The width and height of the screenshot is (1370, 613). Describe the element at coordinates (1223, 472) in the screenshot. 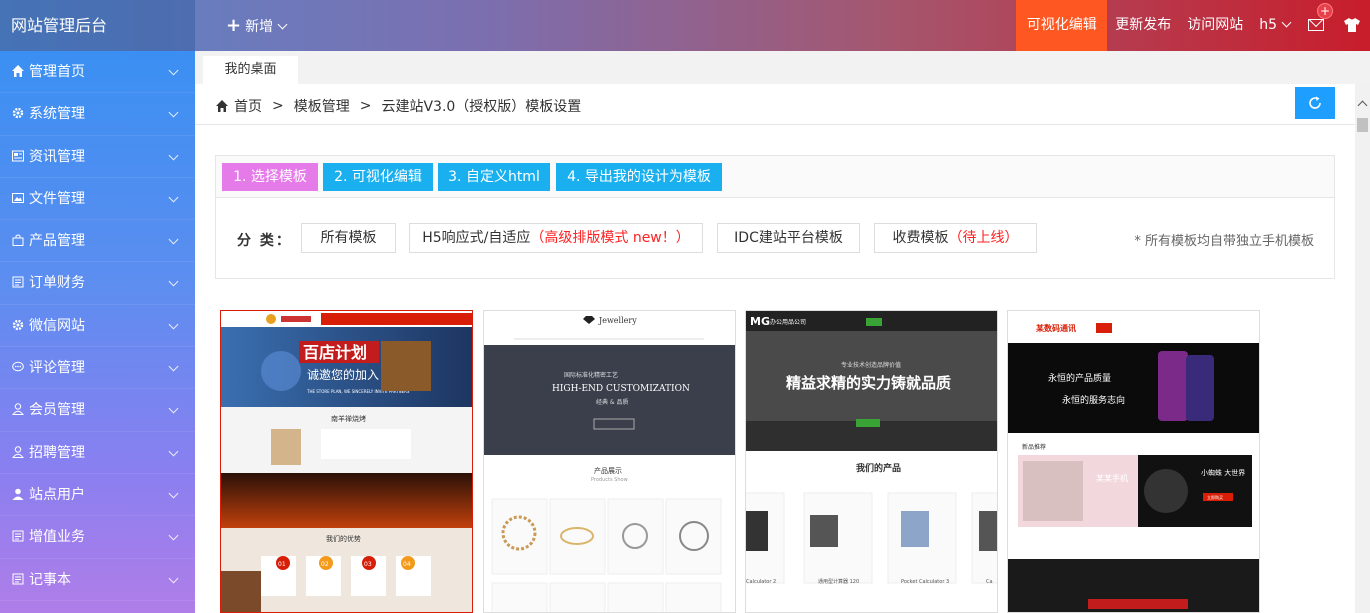

I see `t4-promo2: 小蜘蛛 大世界` at that location.